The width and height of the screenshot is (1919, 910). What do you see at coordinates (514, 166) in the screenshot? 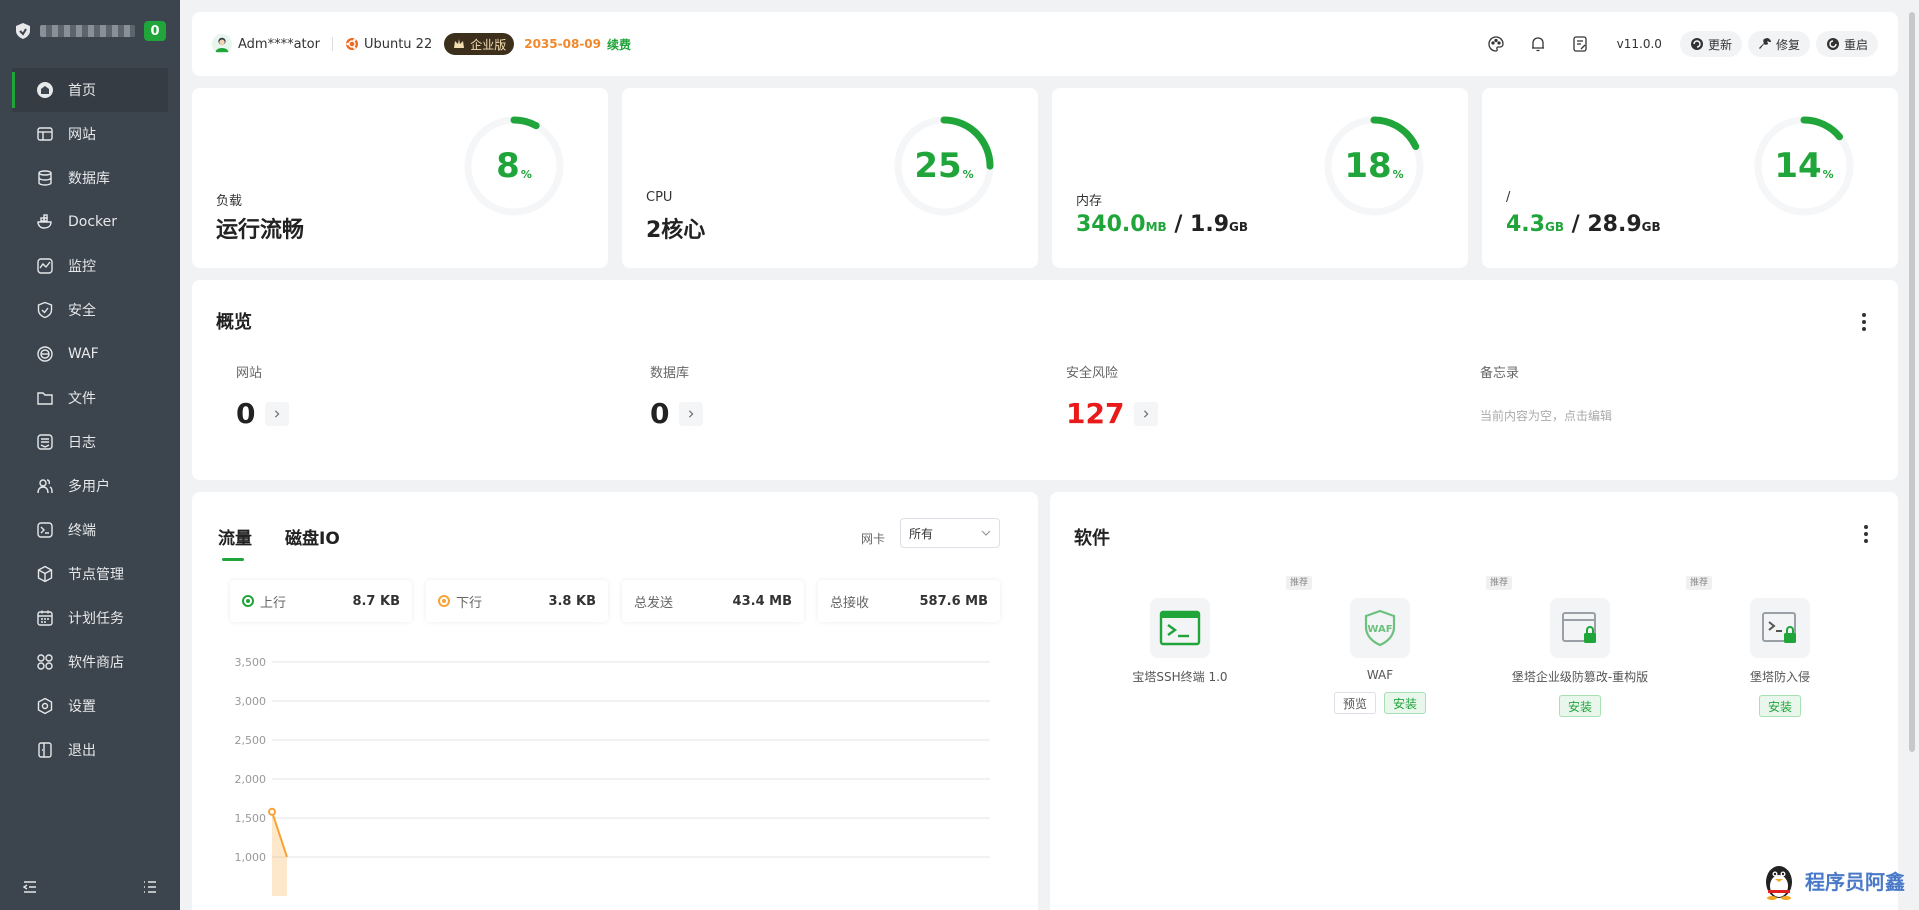
I see `load-percent: 8%` at bounding box center [514, 166].